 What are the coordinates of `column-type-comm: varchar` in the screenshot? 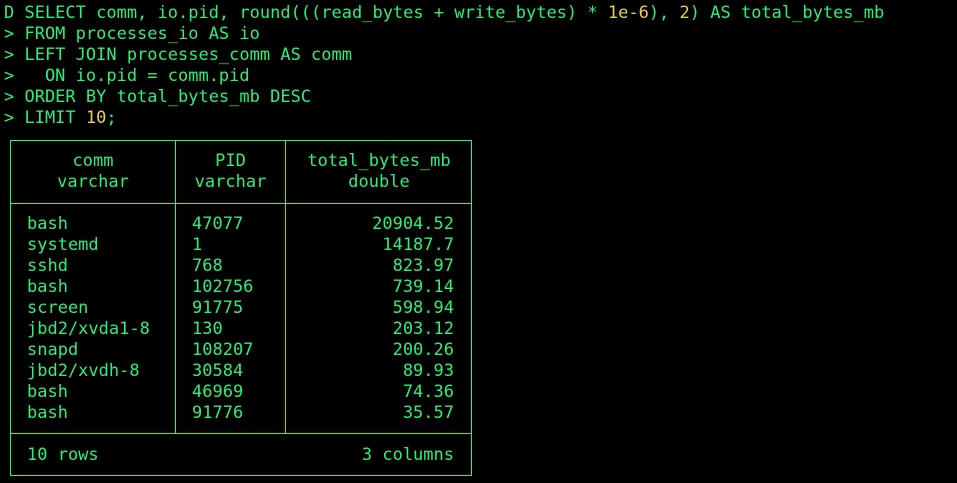 It's located at (93, 182).